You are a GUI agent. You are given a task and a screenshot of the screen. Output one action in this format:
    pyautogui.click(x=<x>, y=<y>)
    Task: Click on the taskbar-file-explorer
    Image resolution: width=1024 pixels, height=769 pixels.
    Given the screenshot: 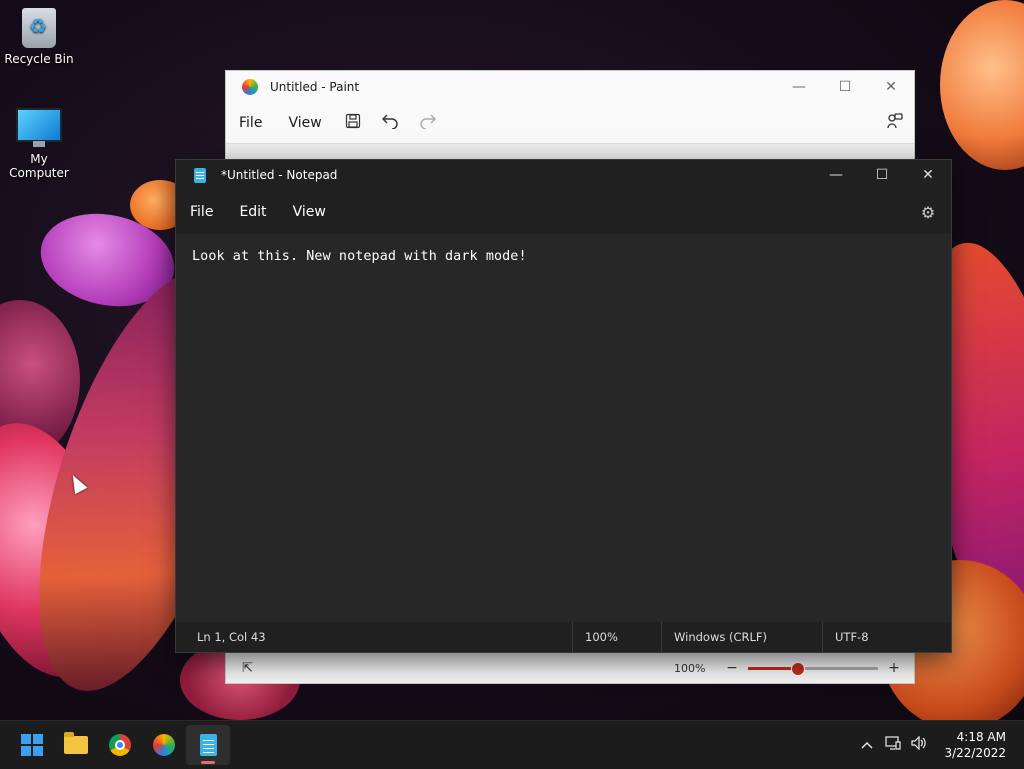 What is the action you would take?
    pyautogui.click(x=76, y=745)
    